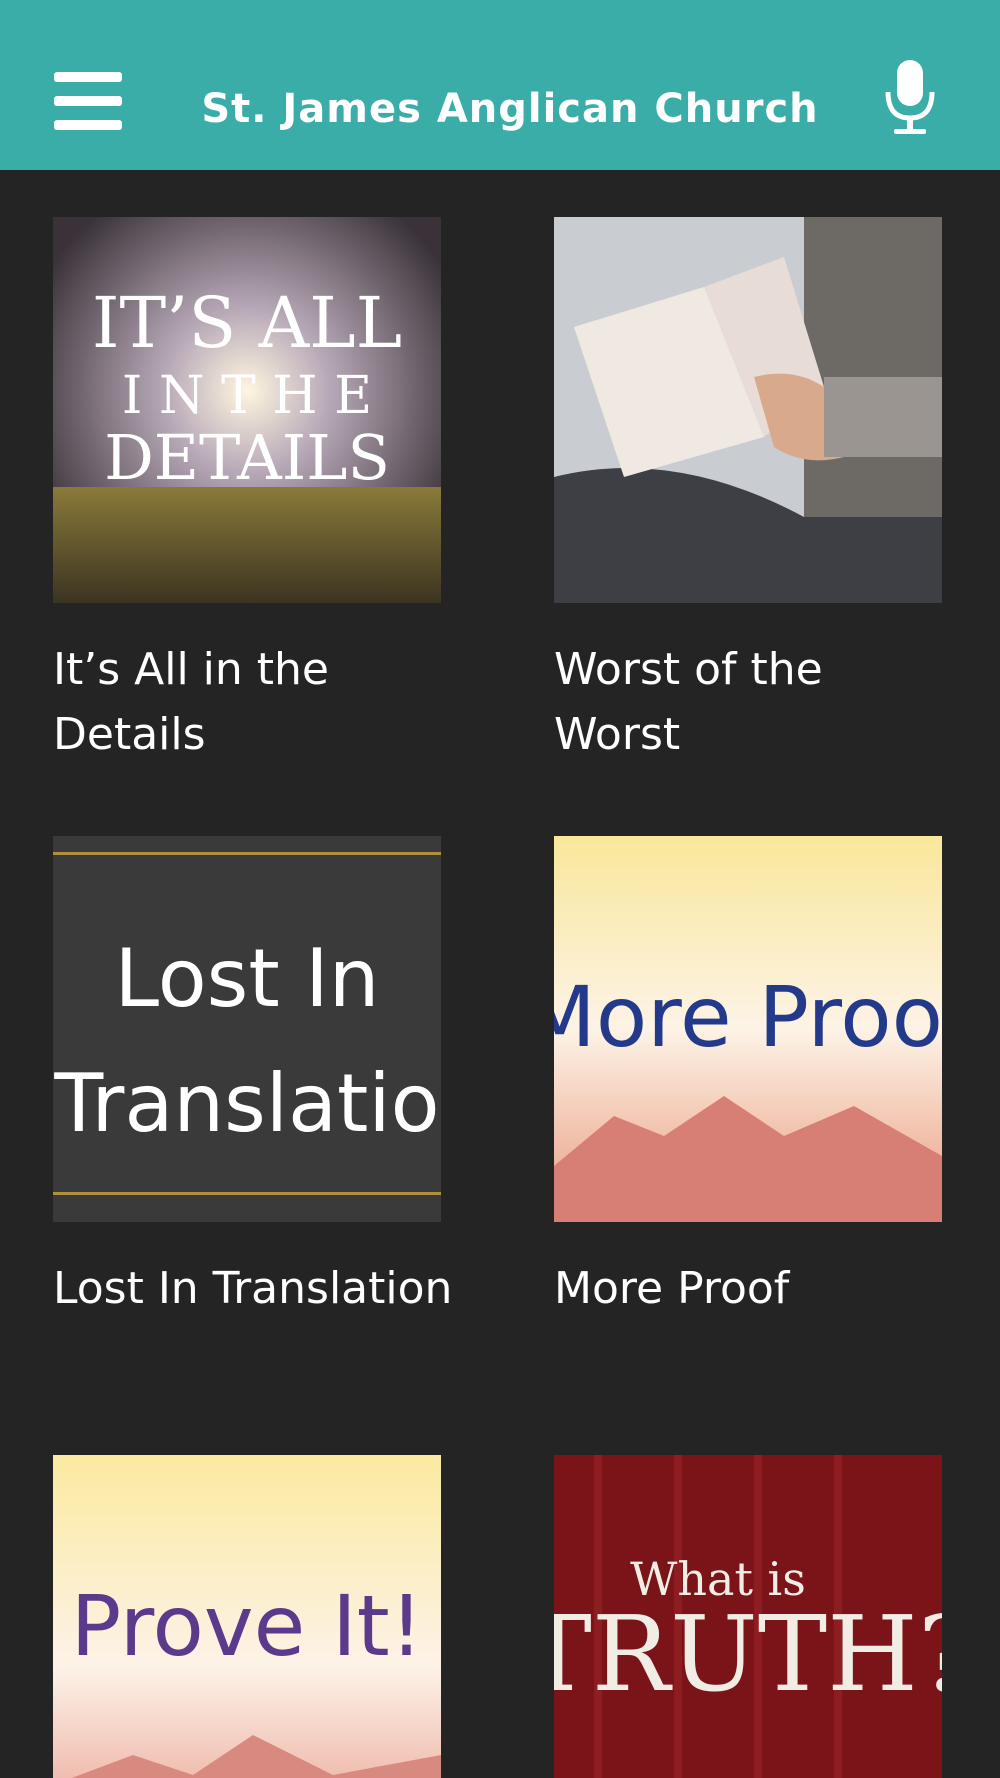  I want to click on series-title: Lost In Translation, so click(253, 1288).